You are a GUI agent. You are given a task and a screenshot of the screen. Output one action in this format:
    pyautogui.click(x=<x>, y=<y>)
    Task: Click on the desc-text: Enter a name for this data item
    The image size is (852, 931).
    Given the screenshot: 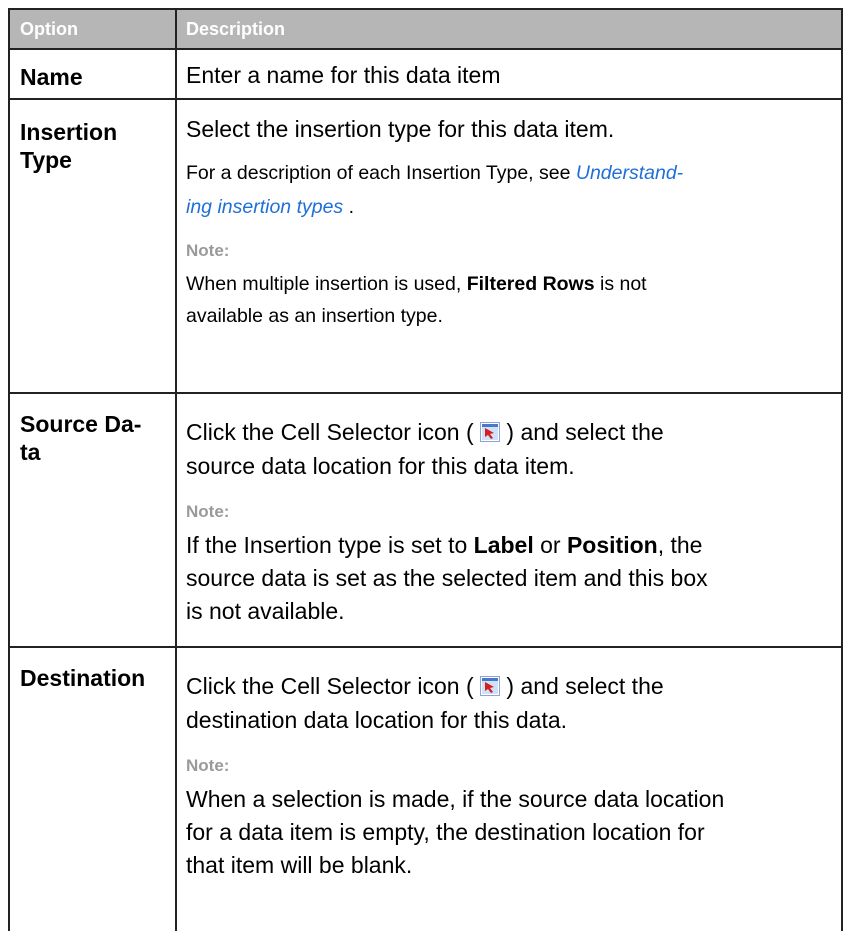 What is the action you would take?
    pyautogui.click(x=343, y=75)
    